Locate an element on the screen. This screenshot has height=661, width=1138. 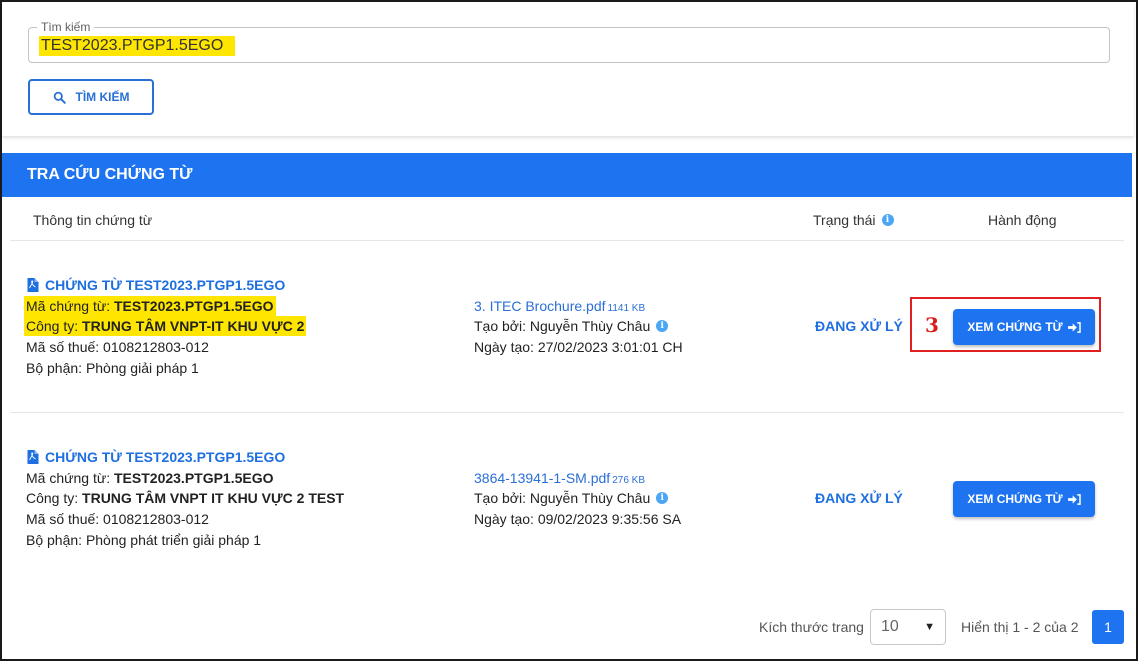
section-banner: TRA CỨU CHỨNG TỪ is located at coordinates (567, 175).